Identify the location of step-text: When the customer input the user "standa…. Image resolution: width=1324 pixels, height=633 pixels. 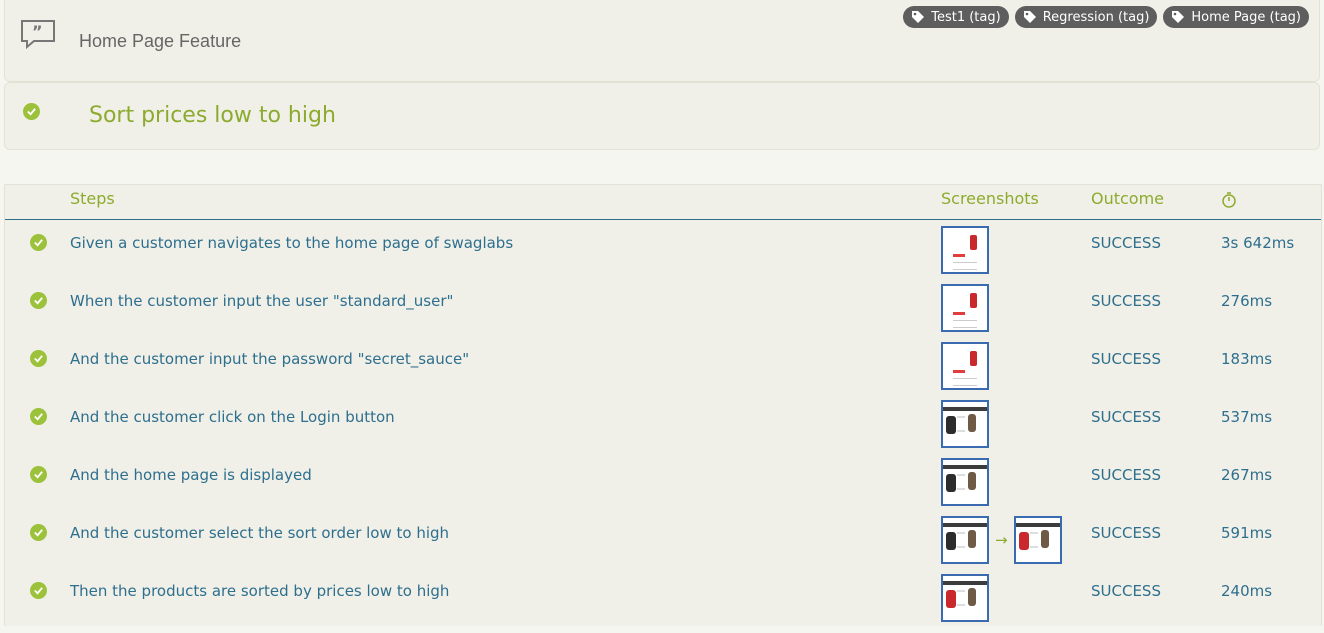
(261, 301).